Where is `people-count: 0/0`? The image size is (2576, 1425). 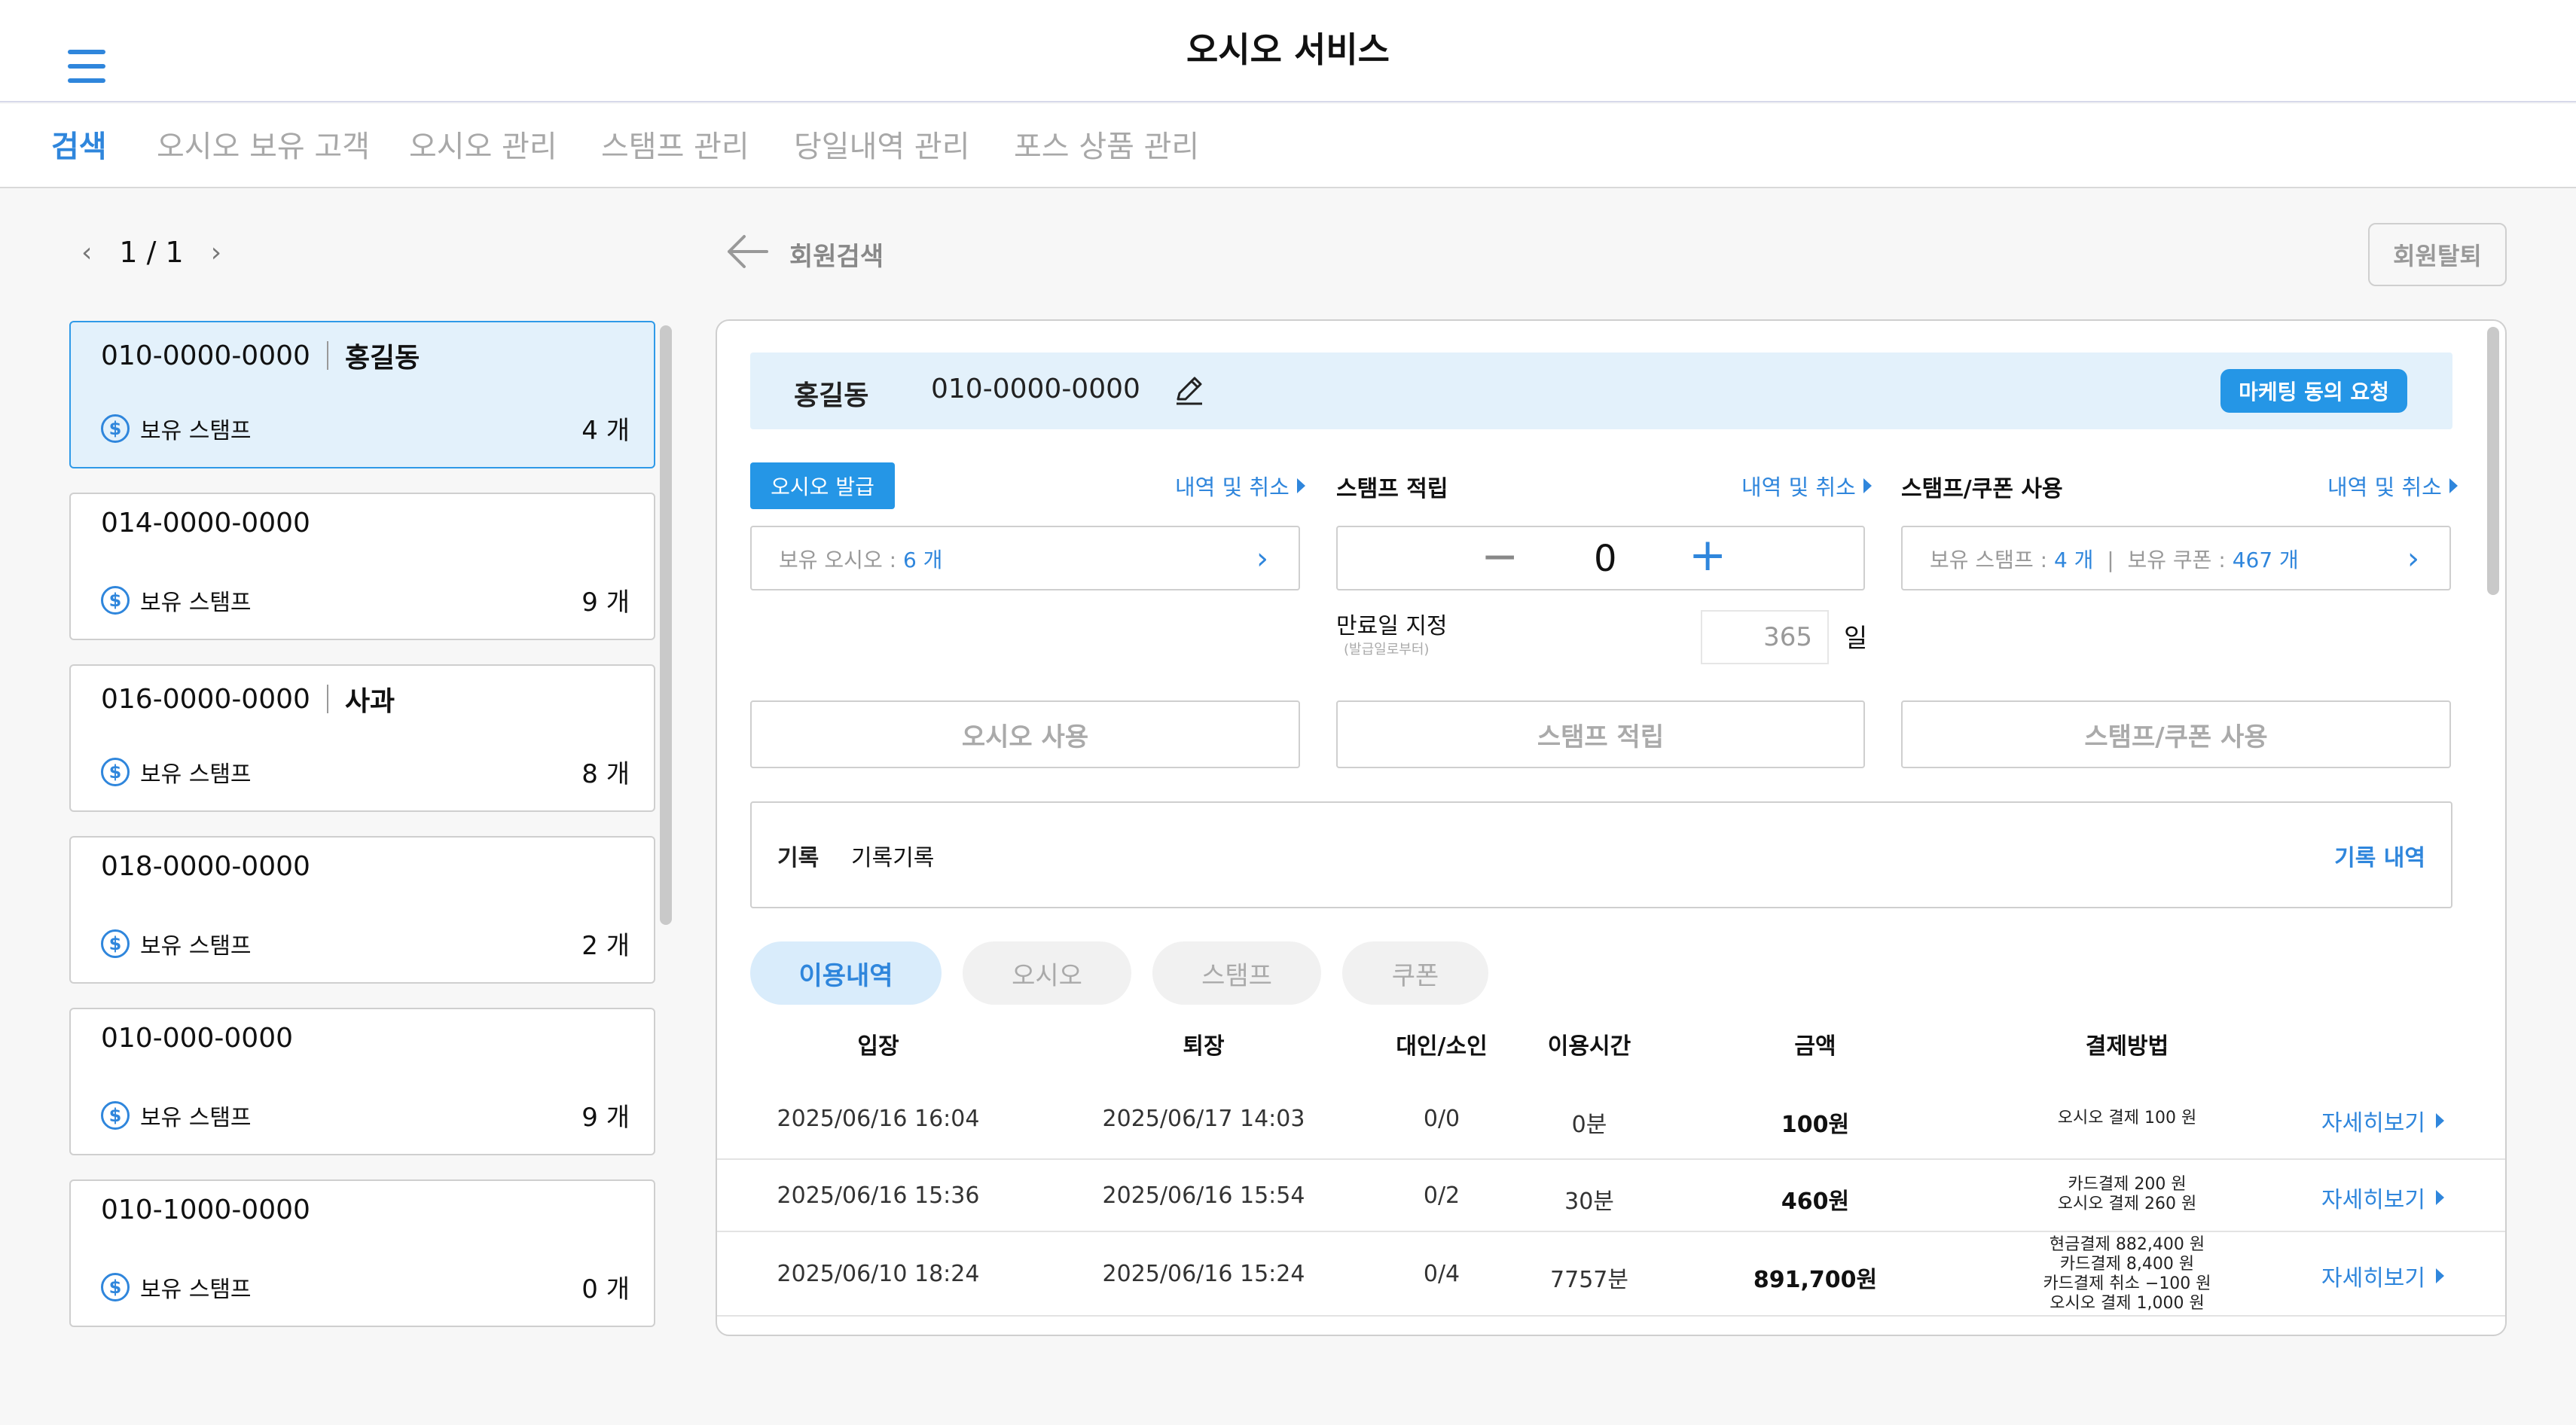
people-count: 0/0 is located at coordinates (1441, 1119).